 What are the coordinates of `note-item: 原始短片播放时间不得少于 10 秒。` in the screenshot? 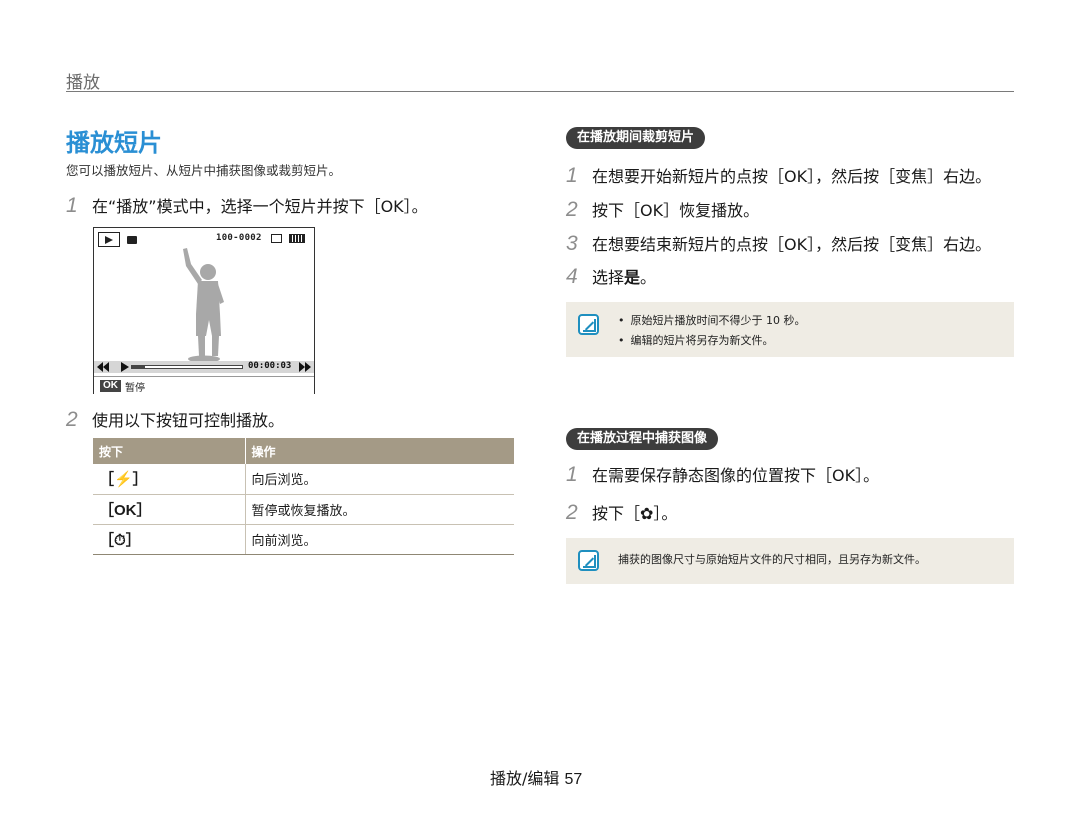 It's located at (712, 321).